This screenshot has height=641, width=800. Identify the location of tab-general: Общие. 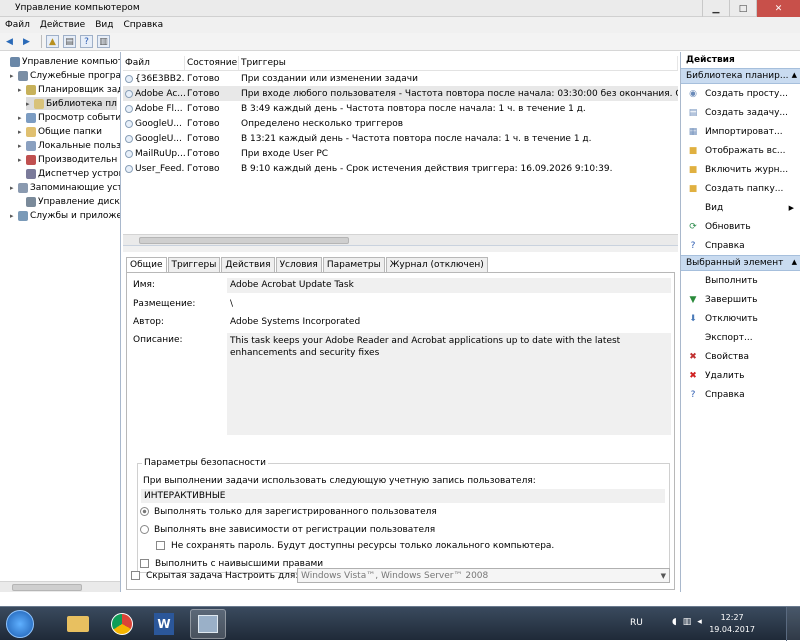
(146, 265).